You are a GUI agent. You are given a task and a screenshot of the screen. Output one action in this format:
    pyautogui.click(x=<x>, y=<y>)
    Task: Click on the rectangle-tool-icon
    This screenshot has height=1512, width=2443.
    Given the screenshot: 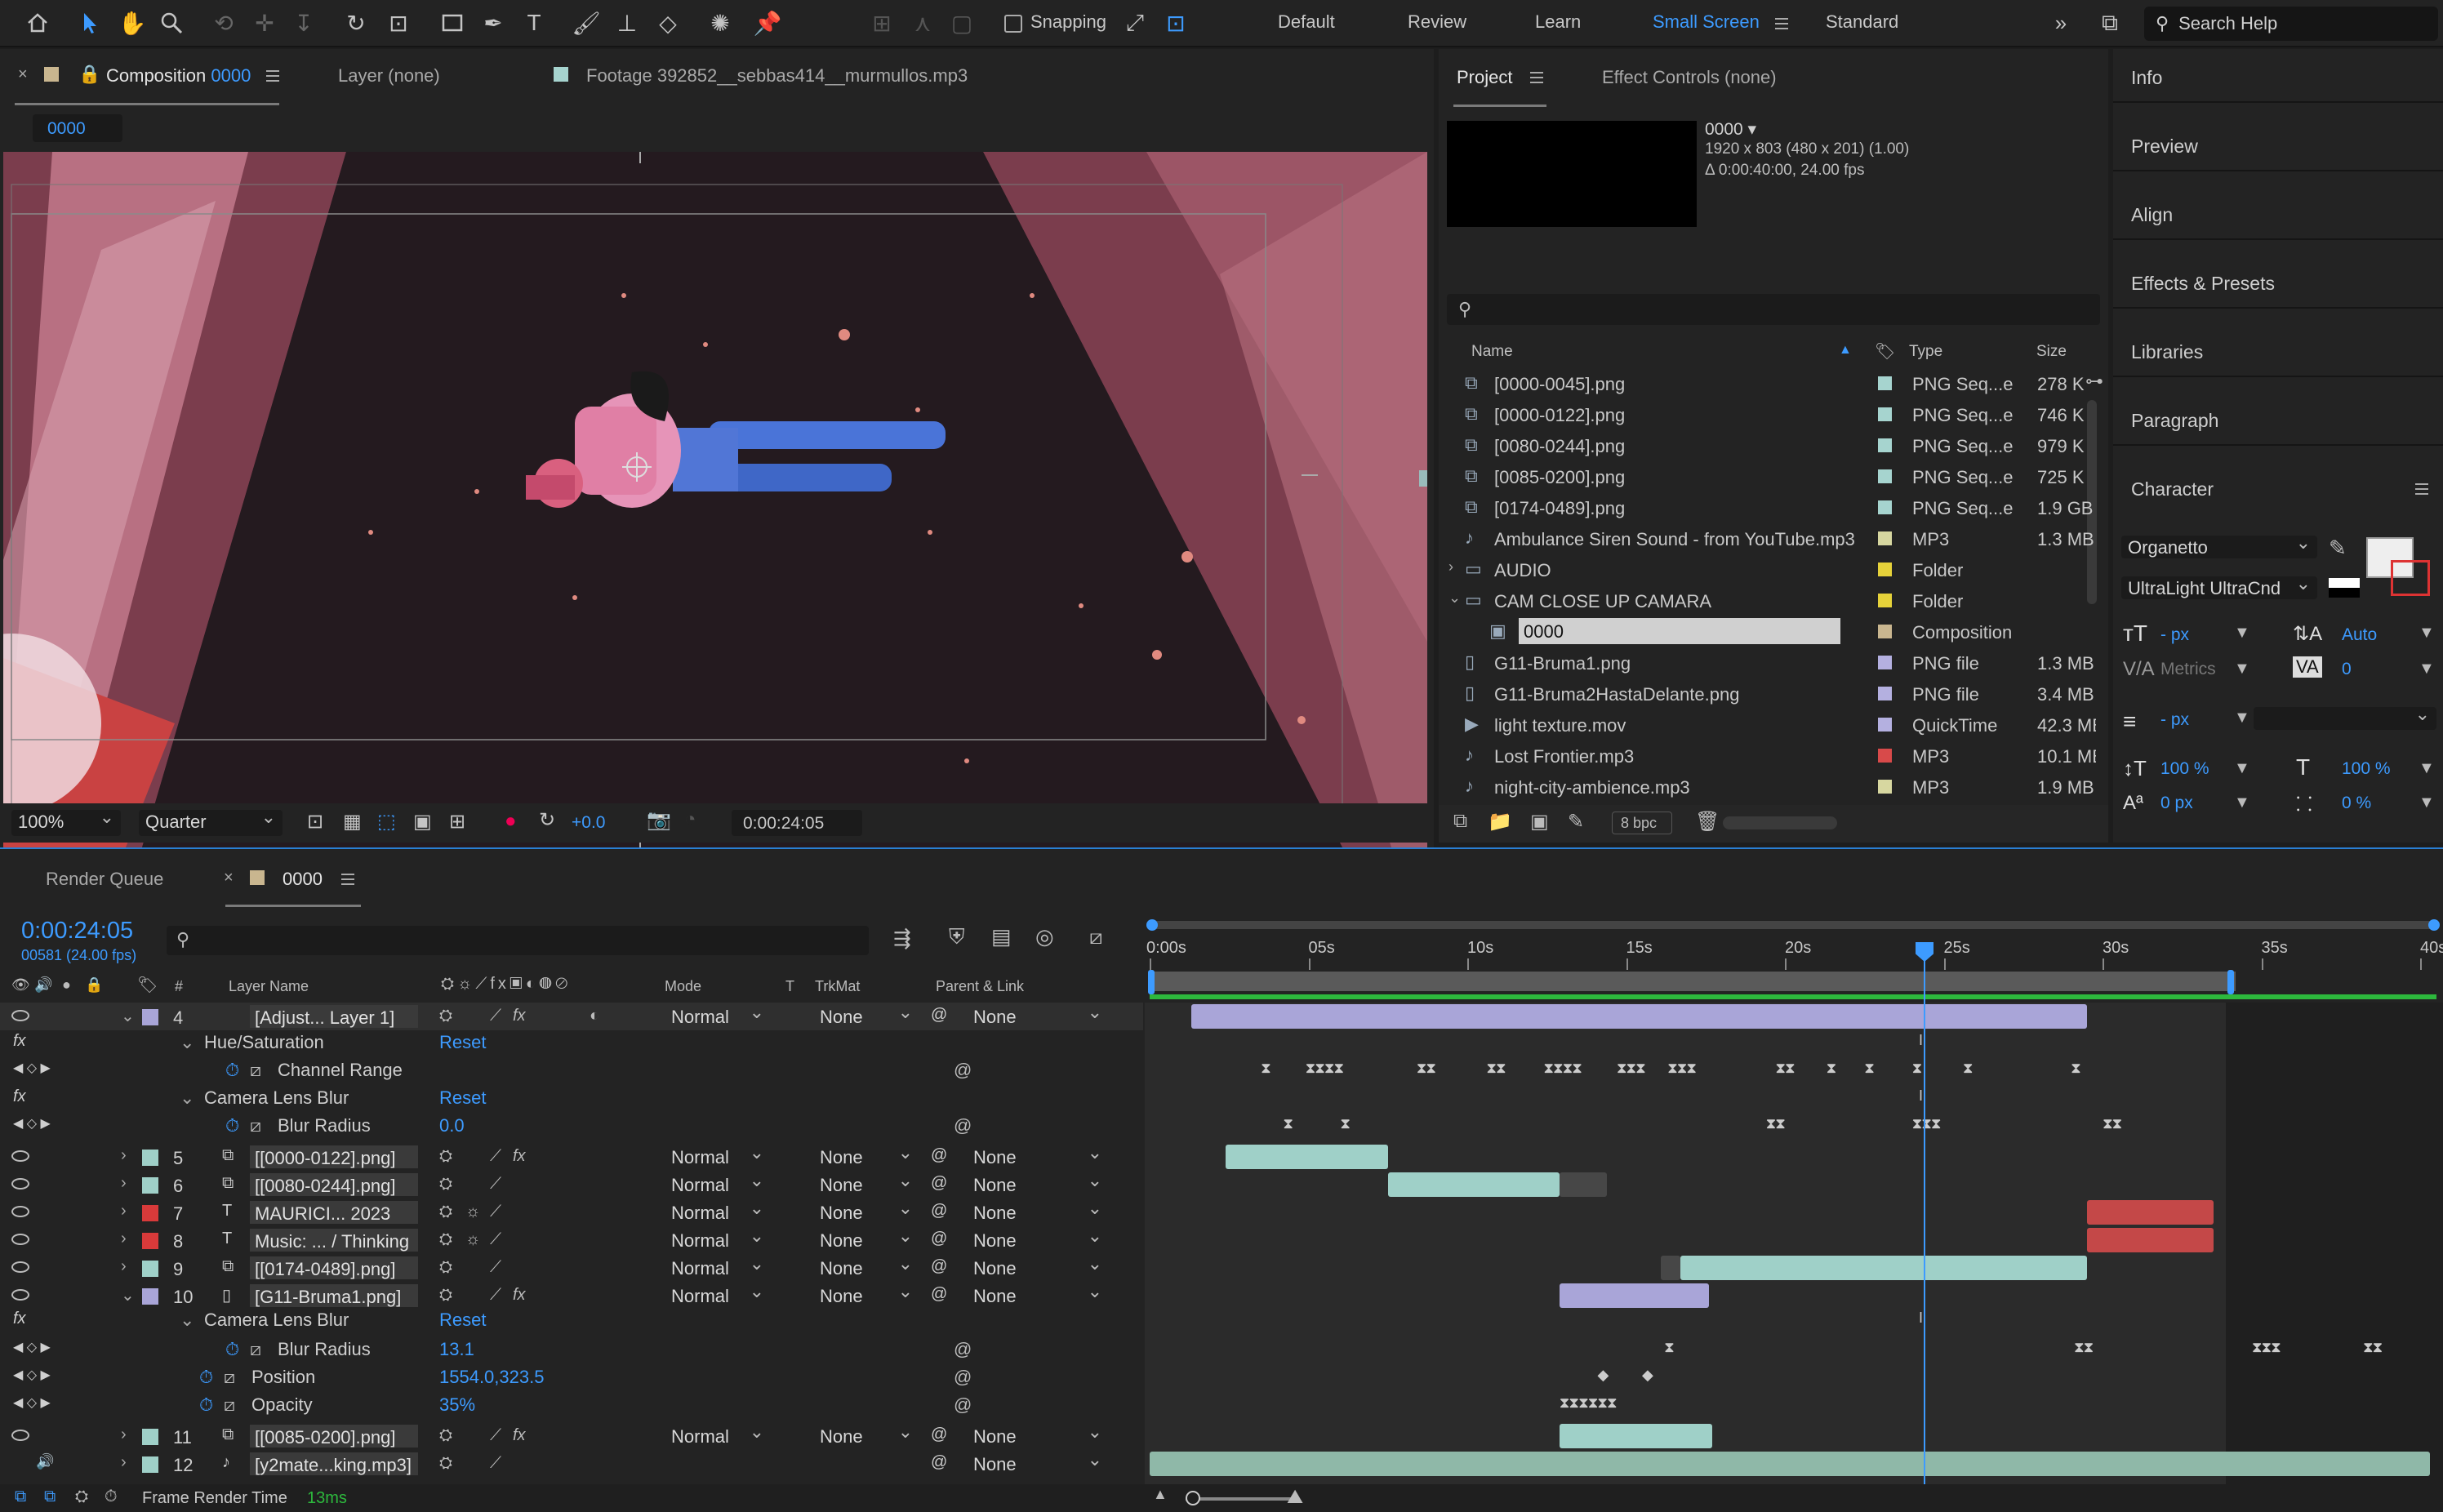 What is the action you would take?
    pyautogui.click(x=452, y=23)
    